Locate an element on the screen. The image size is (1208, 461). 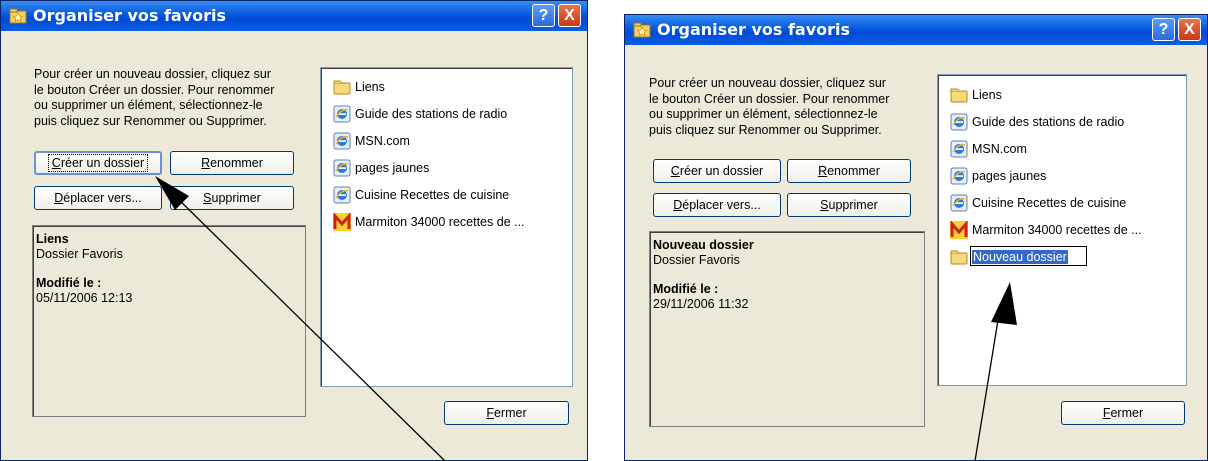
arrow-line-right is located at coordinates (987, 384).